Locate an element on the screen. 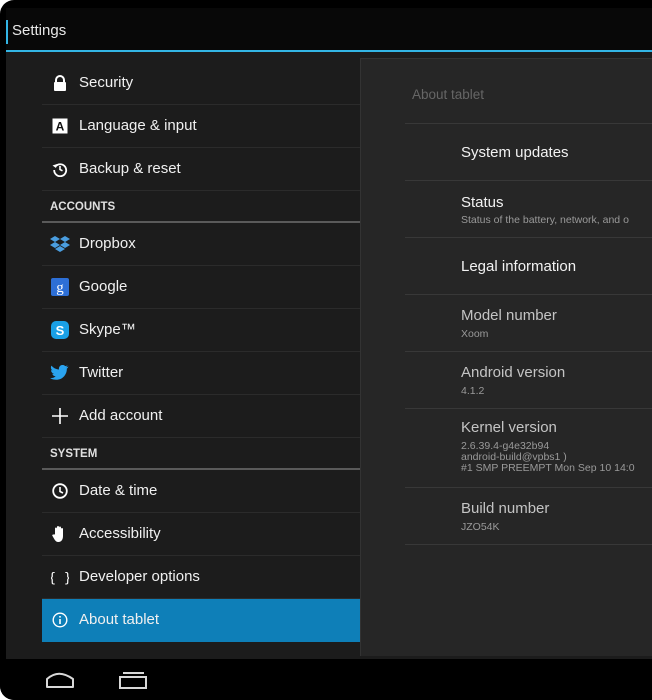 Image resolution: width=652 pixels, height=700 pixels. android-version-item: Android version 4.1.2 is located at coordinates (528, 379).